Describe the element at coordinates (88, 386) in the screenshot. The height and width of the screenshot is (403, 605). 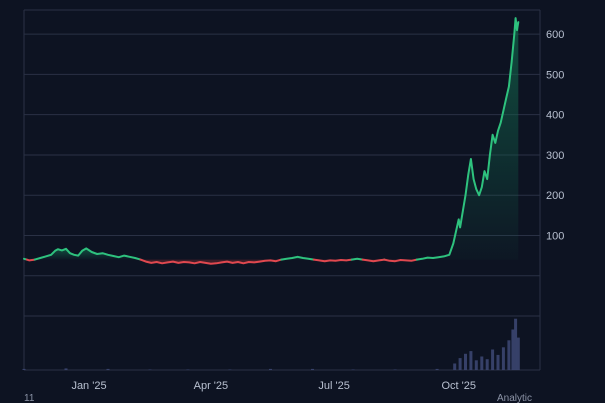
I see `x-tick-label-0: Jan '25` at that location.